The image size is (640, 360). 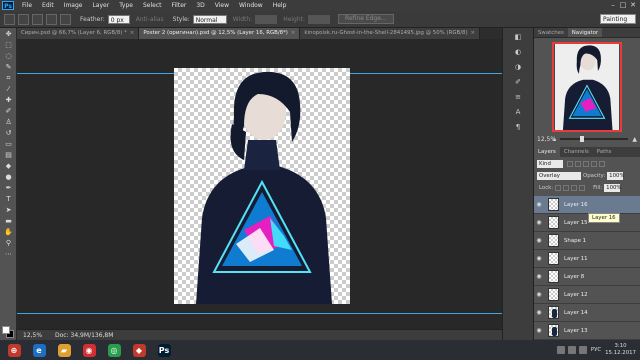 I want to click on guide-line-bottom, so click(x=259, y=313).